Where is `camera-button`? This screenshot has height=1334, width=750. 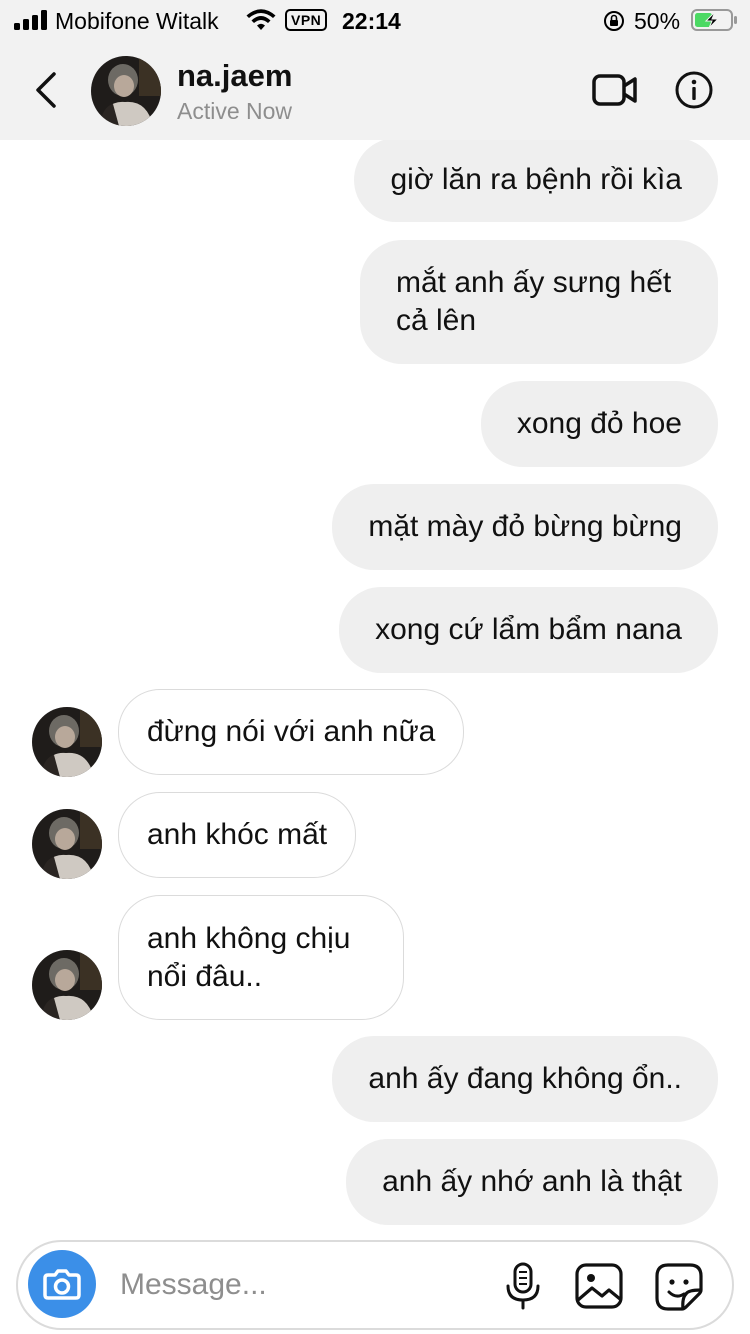 camera-button is located at coordinates (62, 1284).